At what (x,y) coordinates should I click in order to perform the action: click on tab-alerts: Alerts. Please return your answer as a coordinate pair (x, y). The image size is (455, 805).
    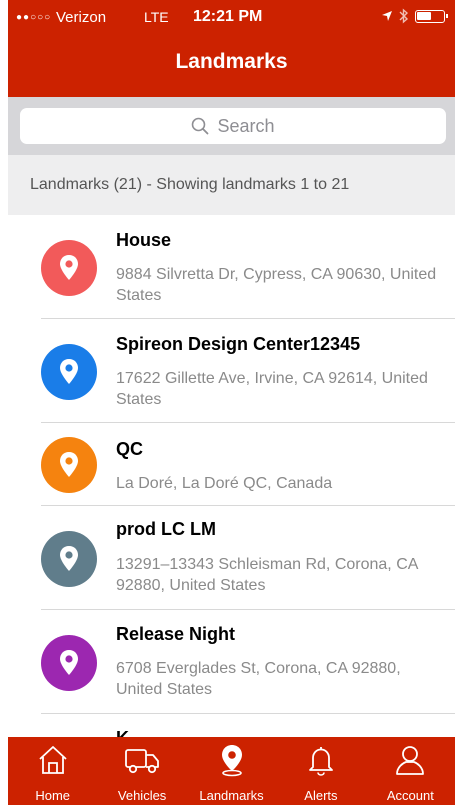
    Looking at the image, I should click on (320, 771).